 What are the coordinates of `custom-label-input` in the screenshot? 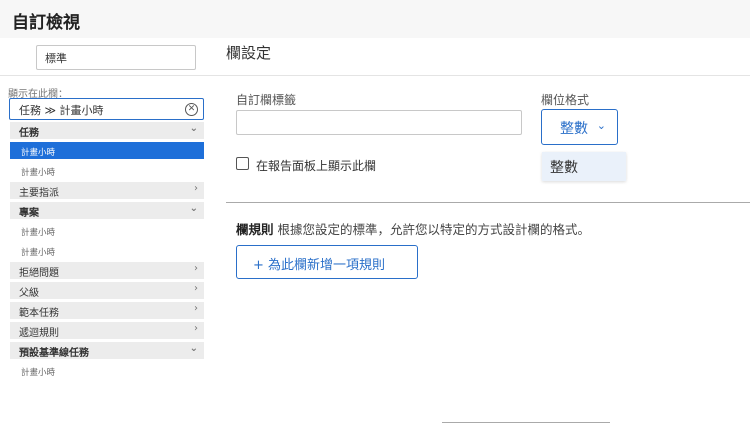 It's located at (379, 122).